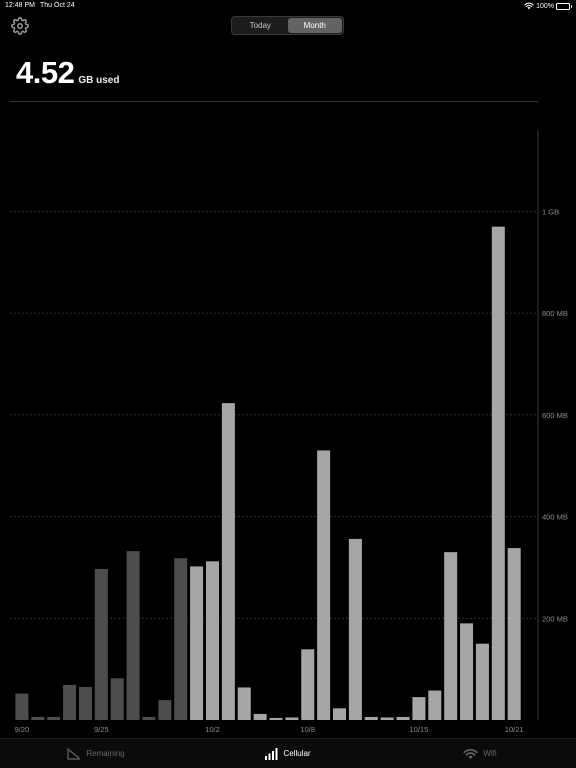  What do you see at coordinates (20, 5) in the screenshot?
I see `status-time: 12:48 PM` at bounding box center [20, 5].